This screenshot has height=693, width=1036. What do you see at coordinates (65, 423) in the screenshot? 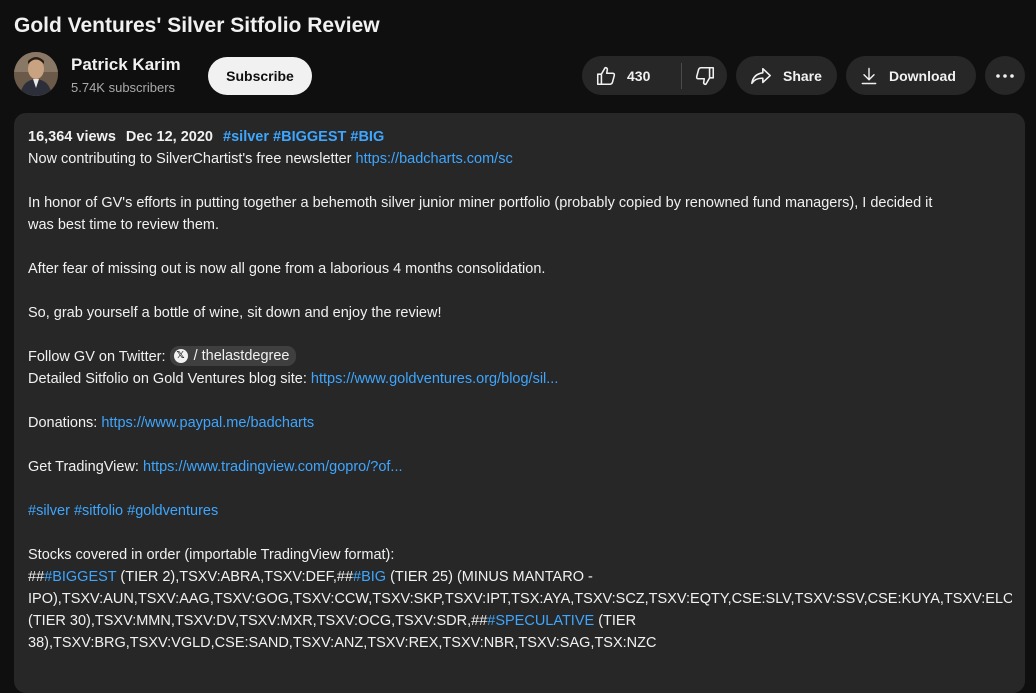
I see `donations-label: Donations:` at bounding box center [65, 423].